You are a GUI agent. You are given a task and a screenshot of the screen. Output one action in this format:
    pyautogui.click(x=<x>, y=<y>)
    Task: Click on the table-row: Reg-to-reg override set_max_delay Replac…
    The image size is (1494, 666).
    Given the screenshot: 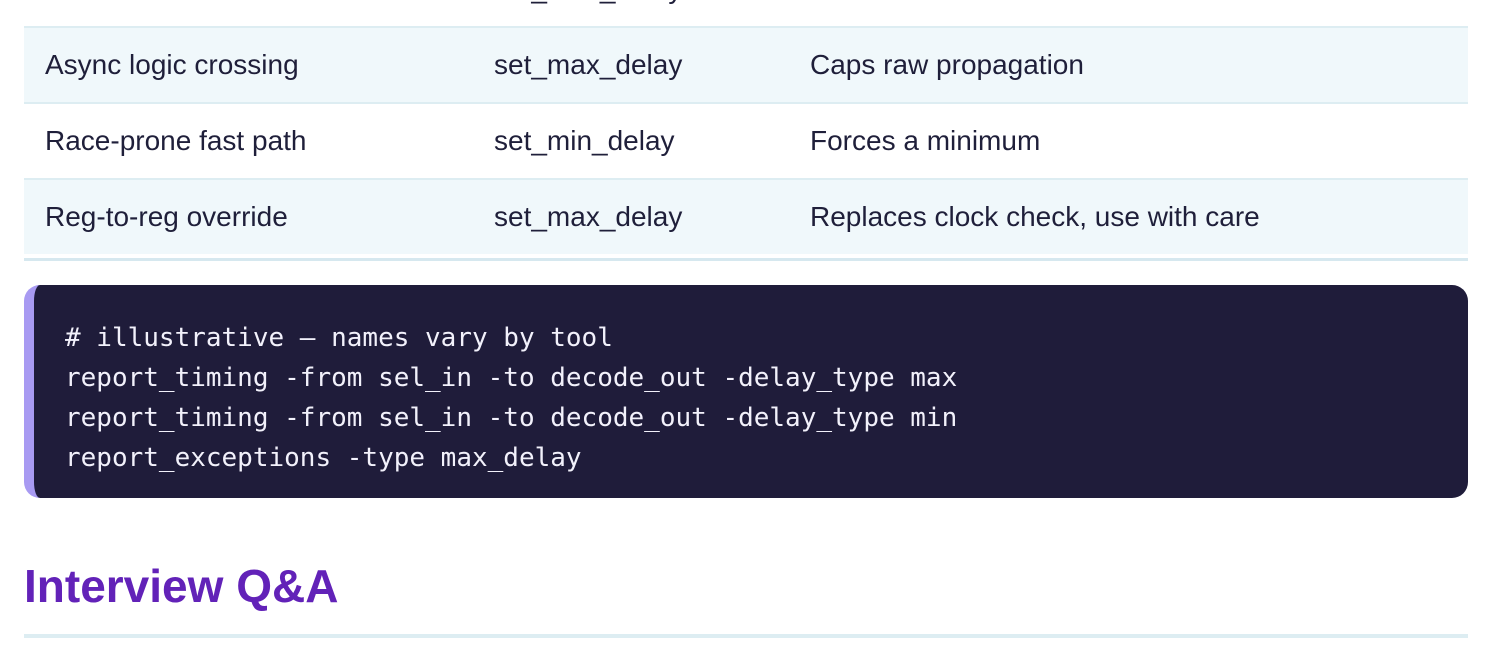 What is the action you would take?
    pyautogui.click(x=746, y=216)
    